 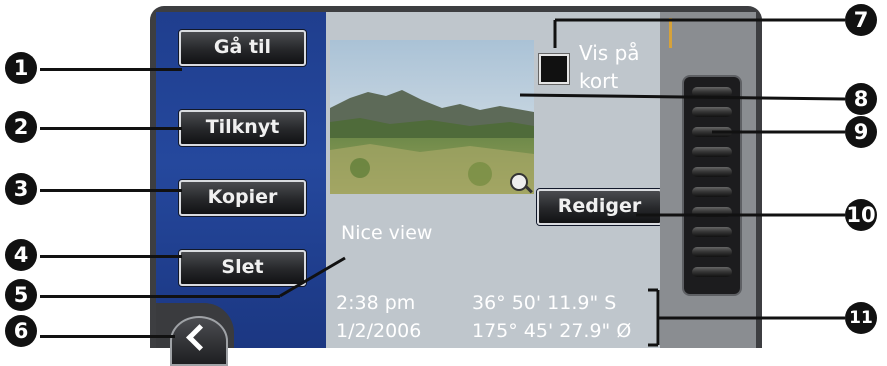 What do you see at coordinates (861, 215) in the screenshot?
I see `callout-10: 10` at bounding box center [861, 215].